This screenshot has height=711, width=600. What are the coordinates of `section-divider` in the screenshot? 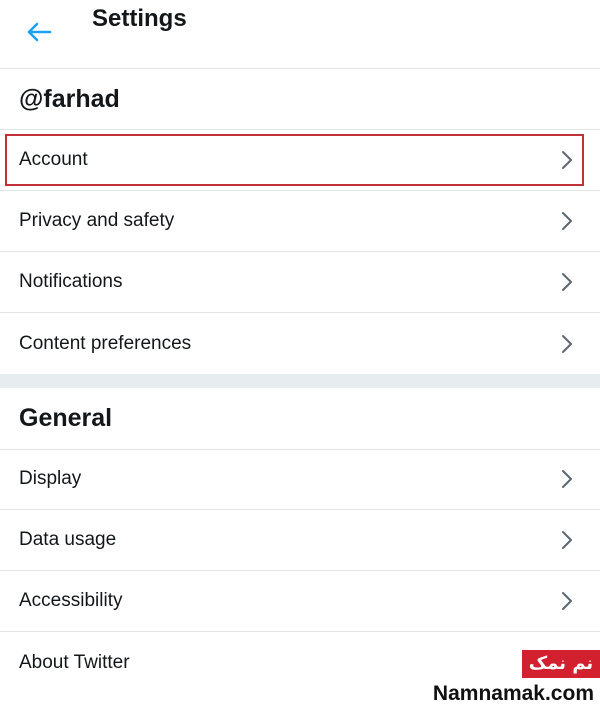 It's located at (300, 381).